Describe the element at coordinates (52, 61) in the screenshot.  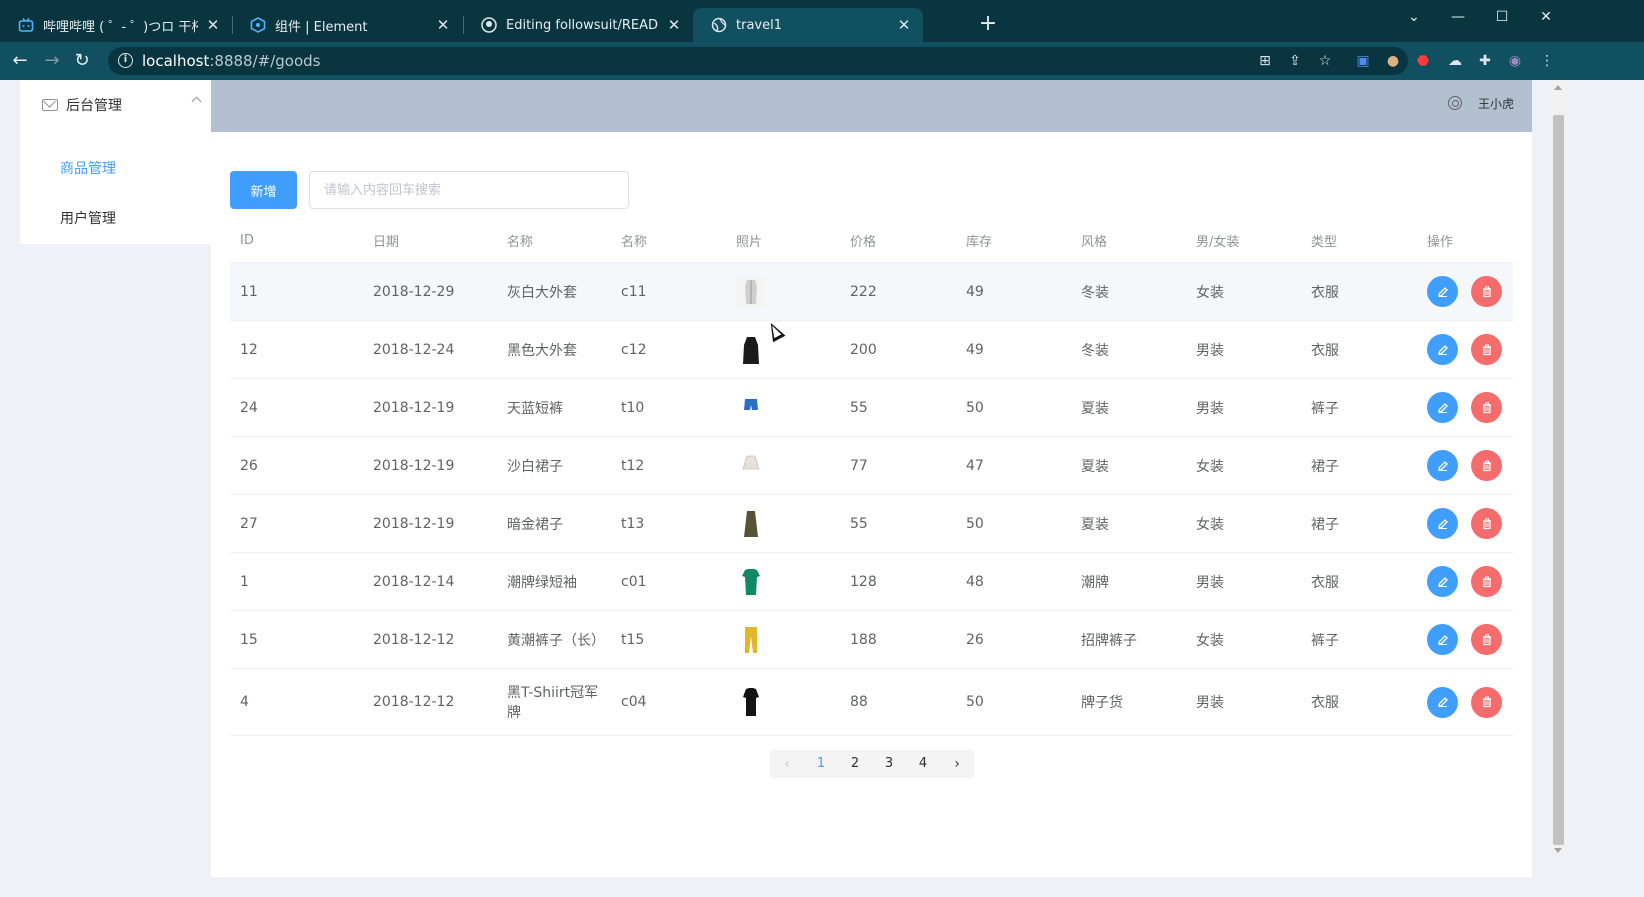
I see `forward-arrow-icon: →` at that location.